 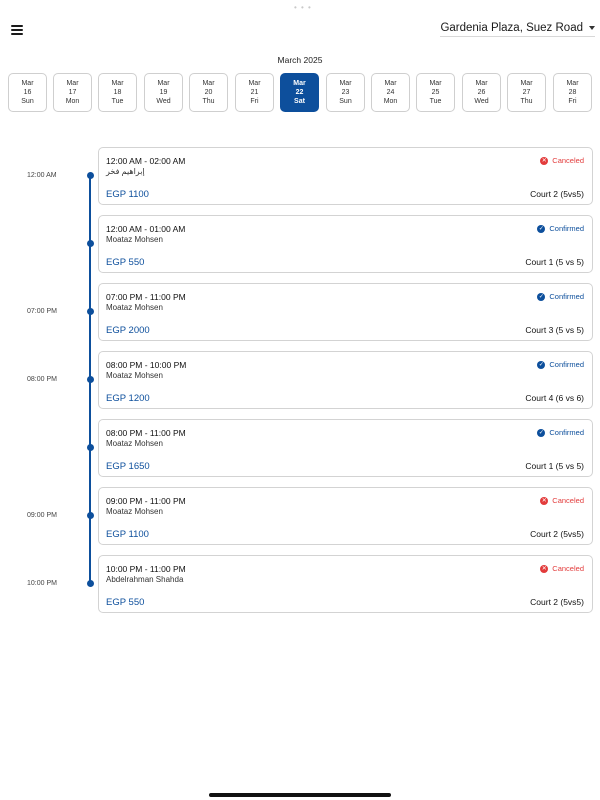 What do you see at coordinates (146, 229) in the screenshot?
I see `booking-time: 12:00 AM - 01:00 AM` at bounding box center [146, 229].